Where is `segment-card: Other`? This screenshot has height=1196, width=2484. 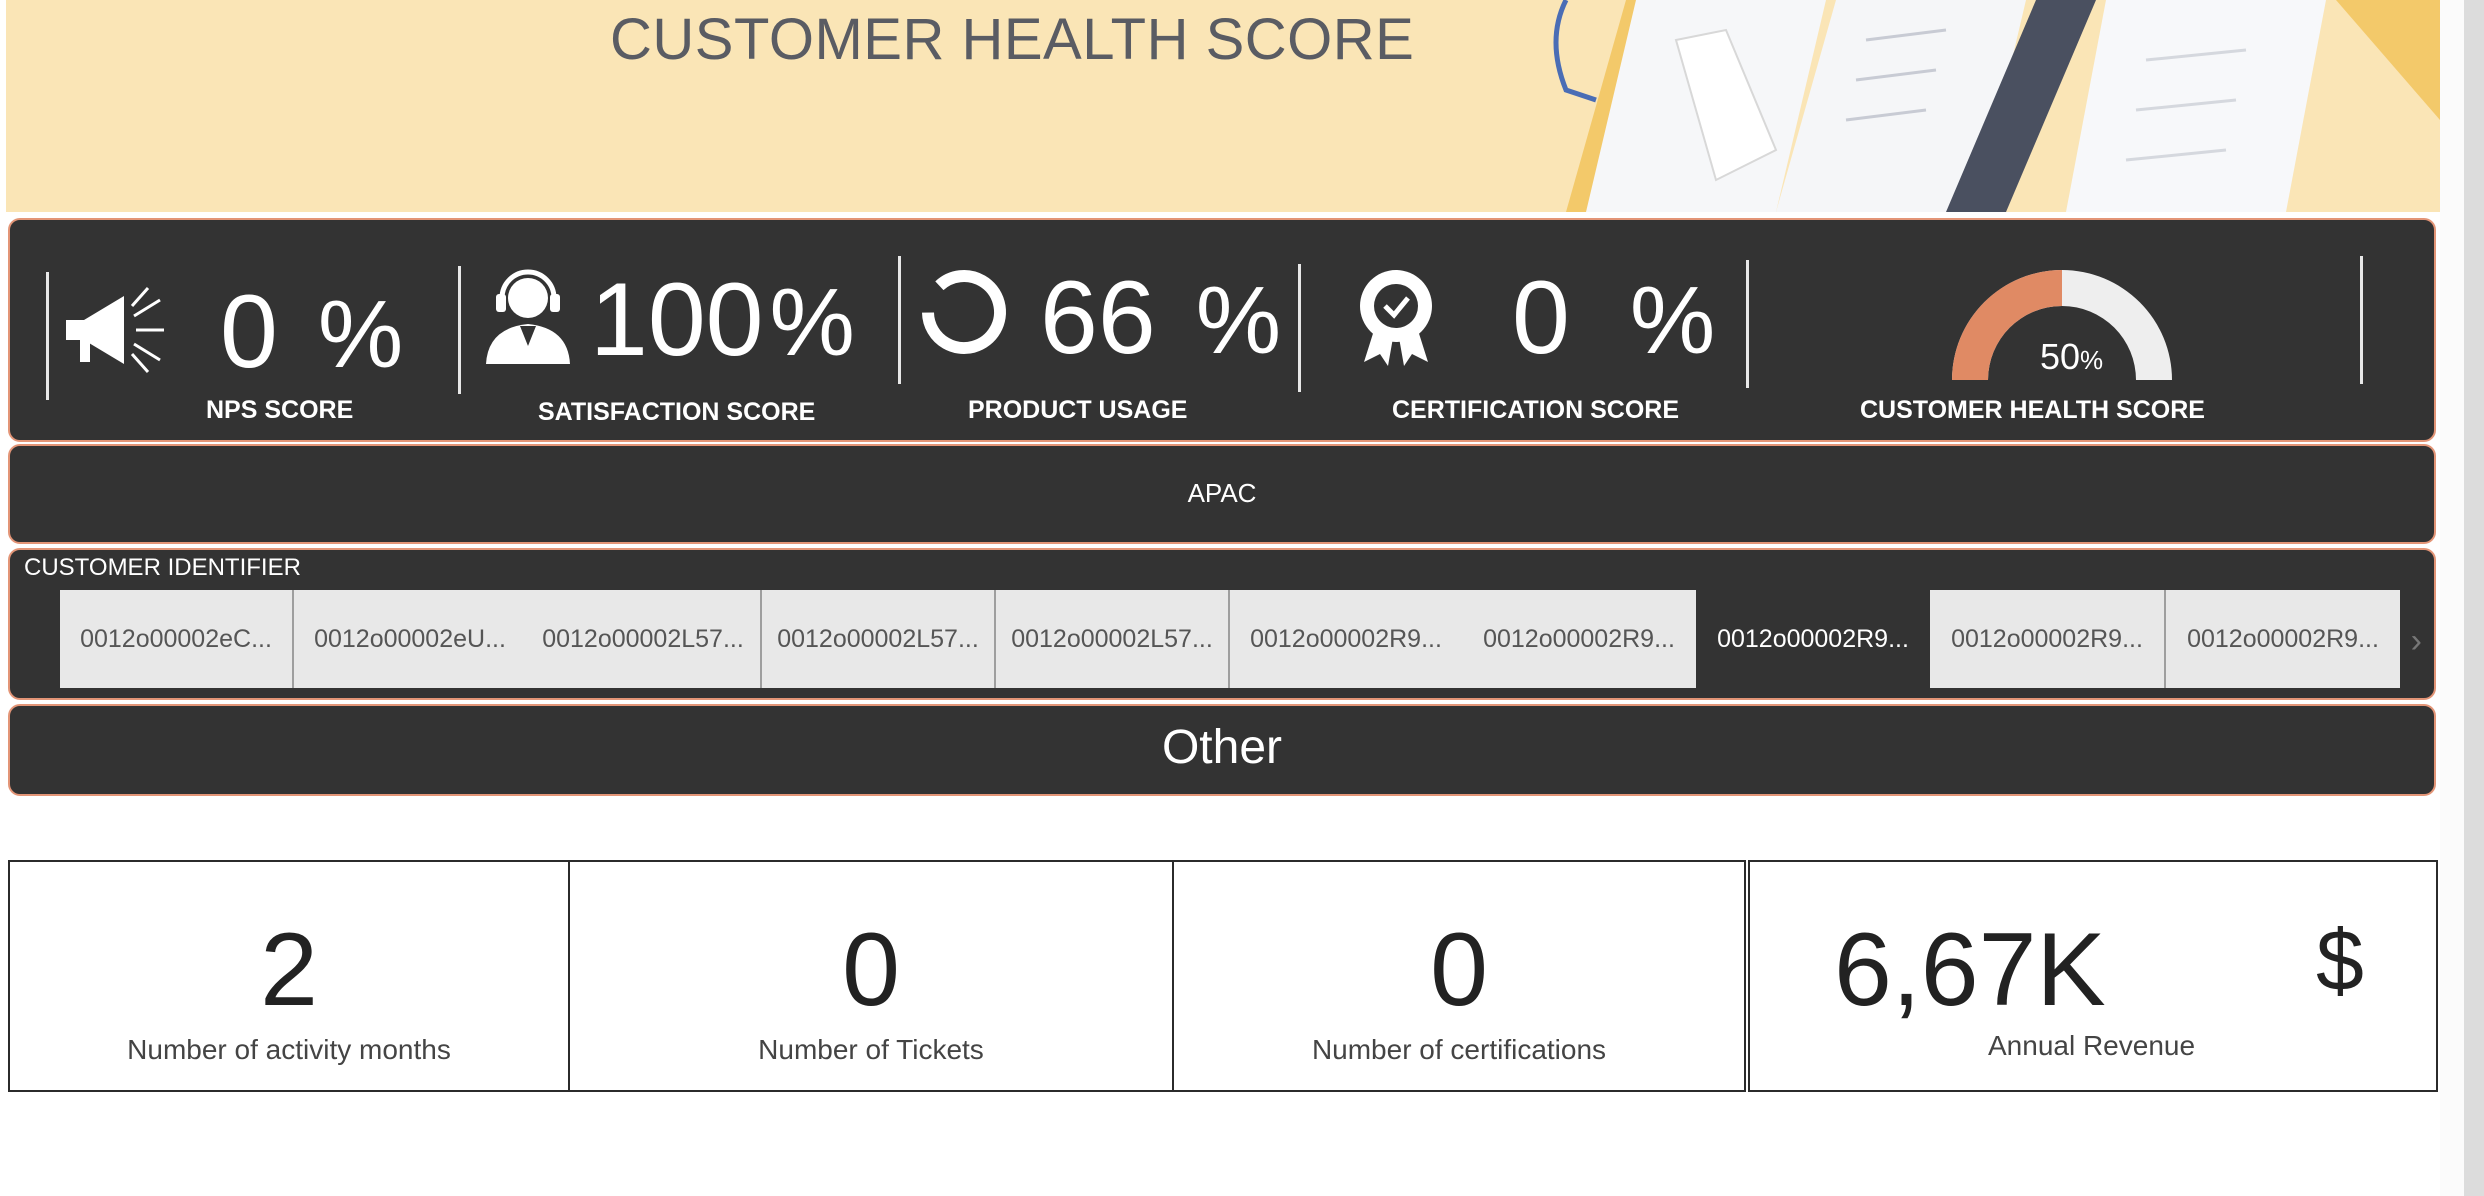 segment-card: Other is located at coordinates (1222, 750).